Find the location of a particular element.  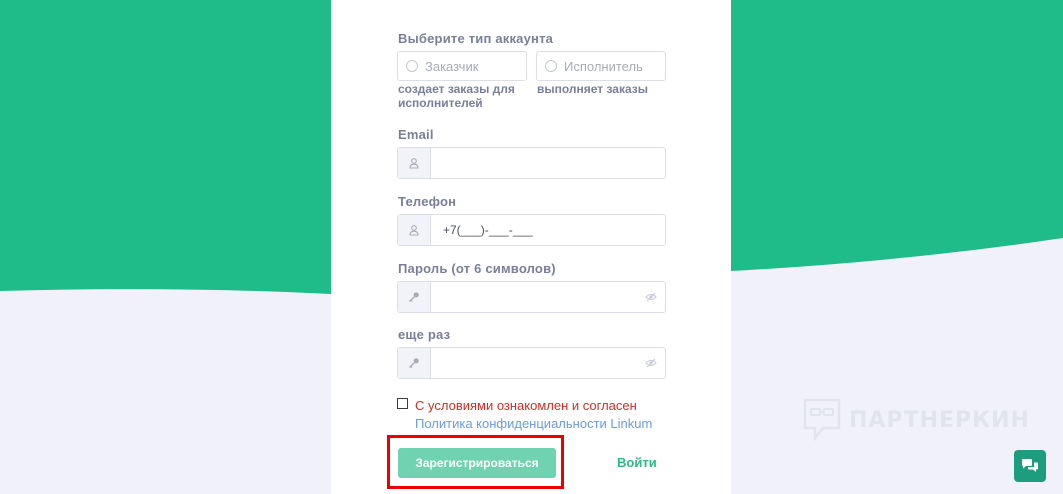

repeat-password-label: еще раз is located at coordinates (424, 334).